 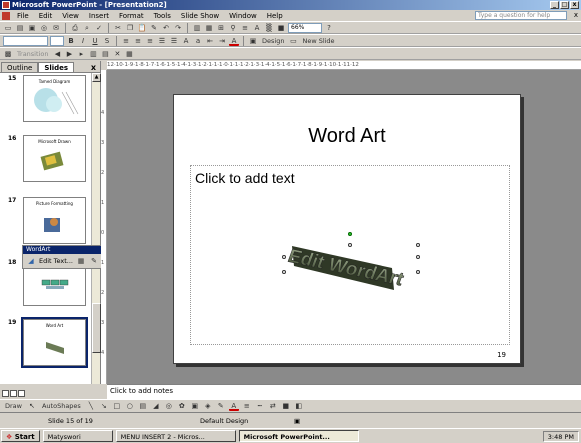 I want to click on slide-thumb-entry: 16 Microsoft Drawn, so click(x=45, y=160).